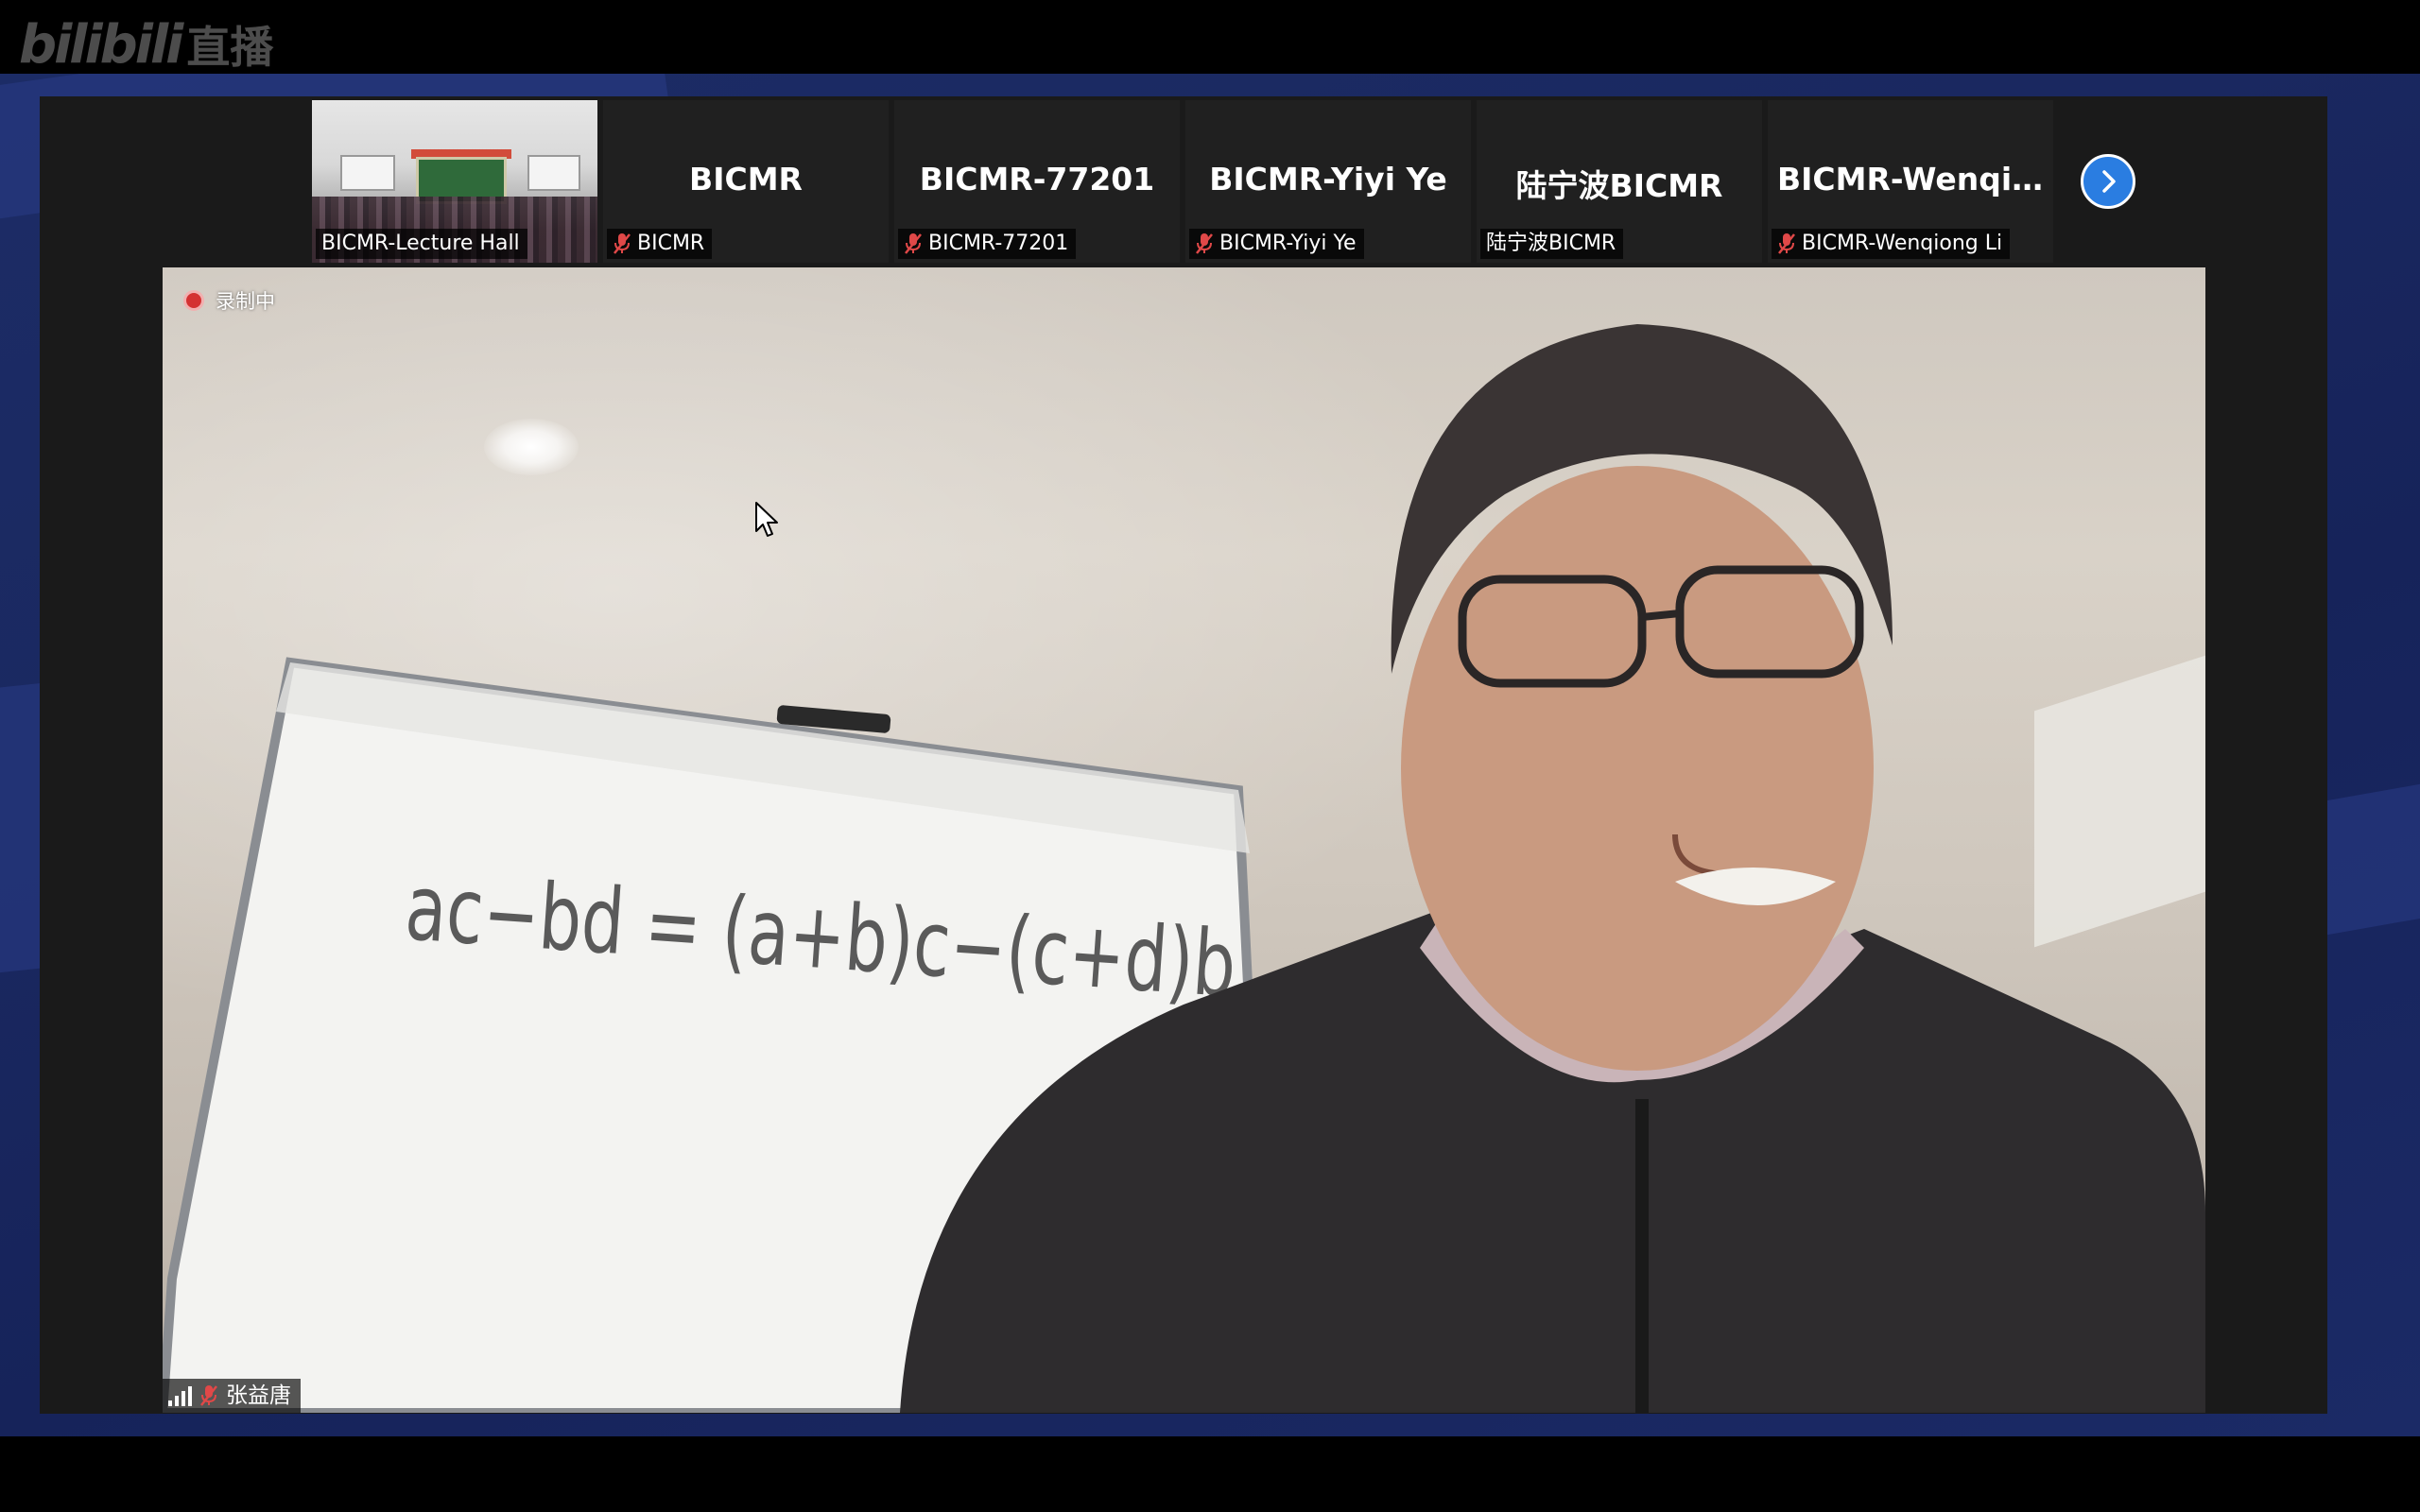 The height and width of the screenshot is (1512, 2420). I want to click on participant-label-text: BICMR-77201, so click(998, 243).